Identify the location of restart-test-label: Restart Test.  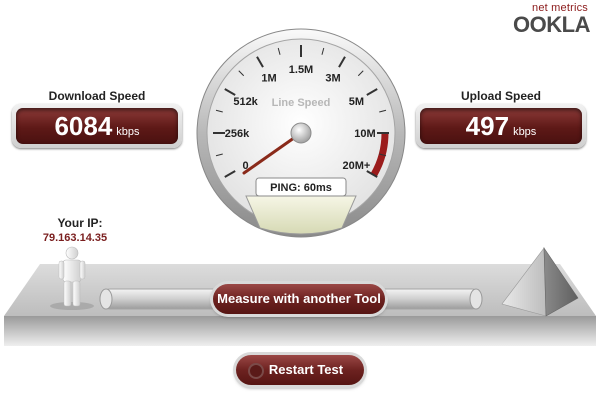
(306, 369).